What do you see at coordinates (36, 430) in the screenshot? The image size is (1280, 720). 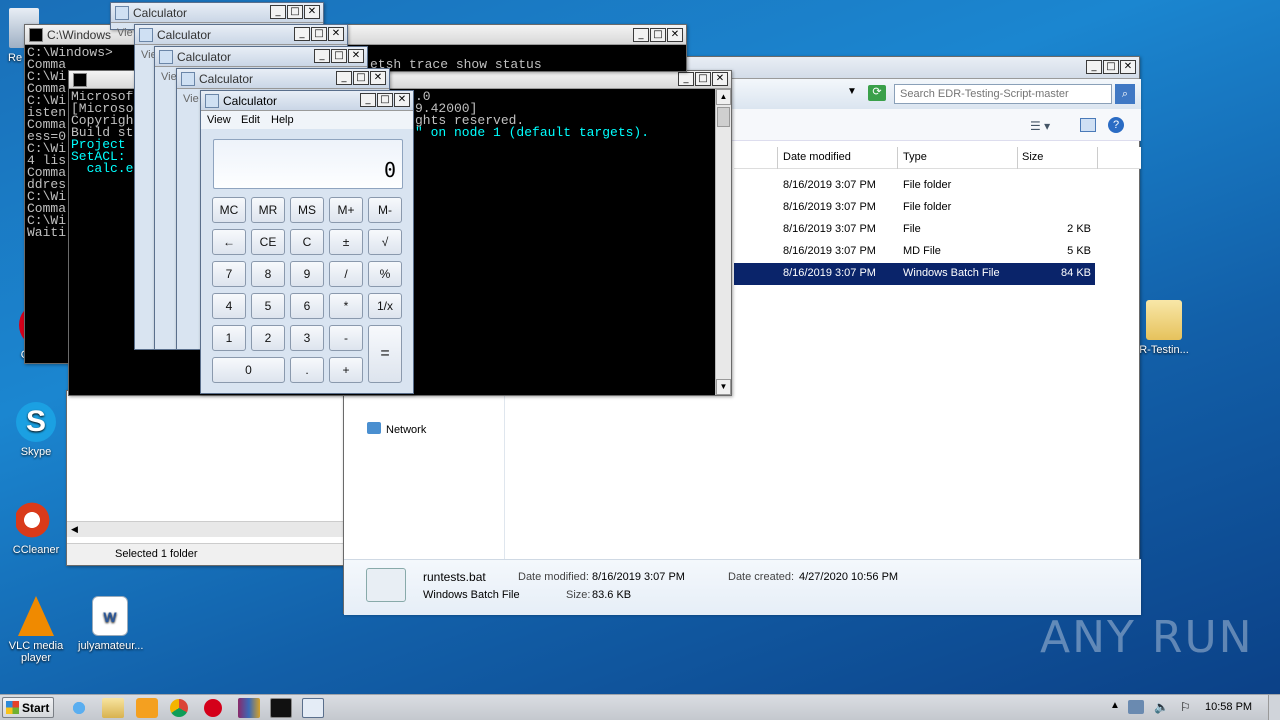 I see `skype-icon: S Skype` at bounding box center [36, 430].